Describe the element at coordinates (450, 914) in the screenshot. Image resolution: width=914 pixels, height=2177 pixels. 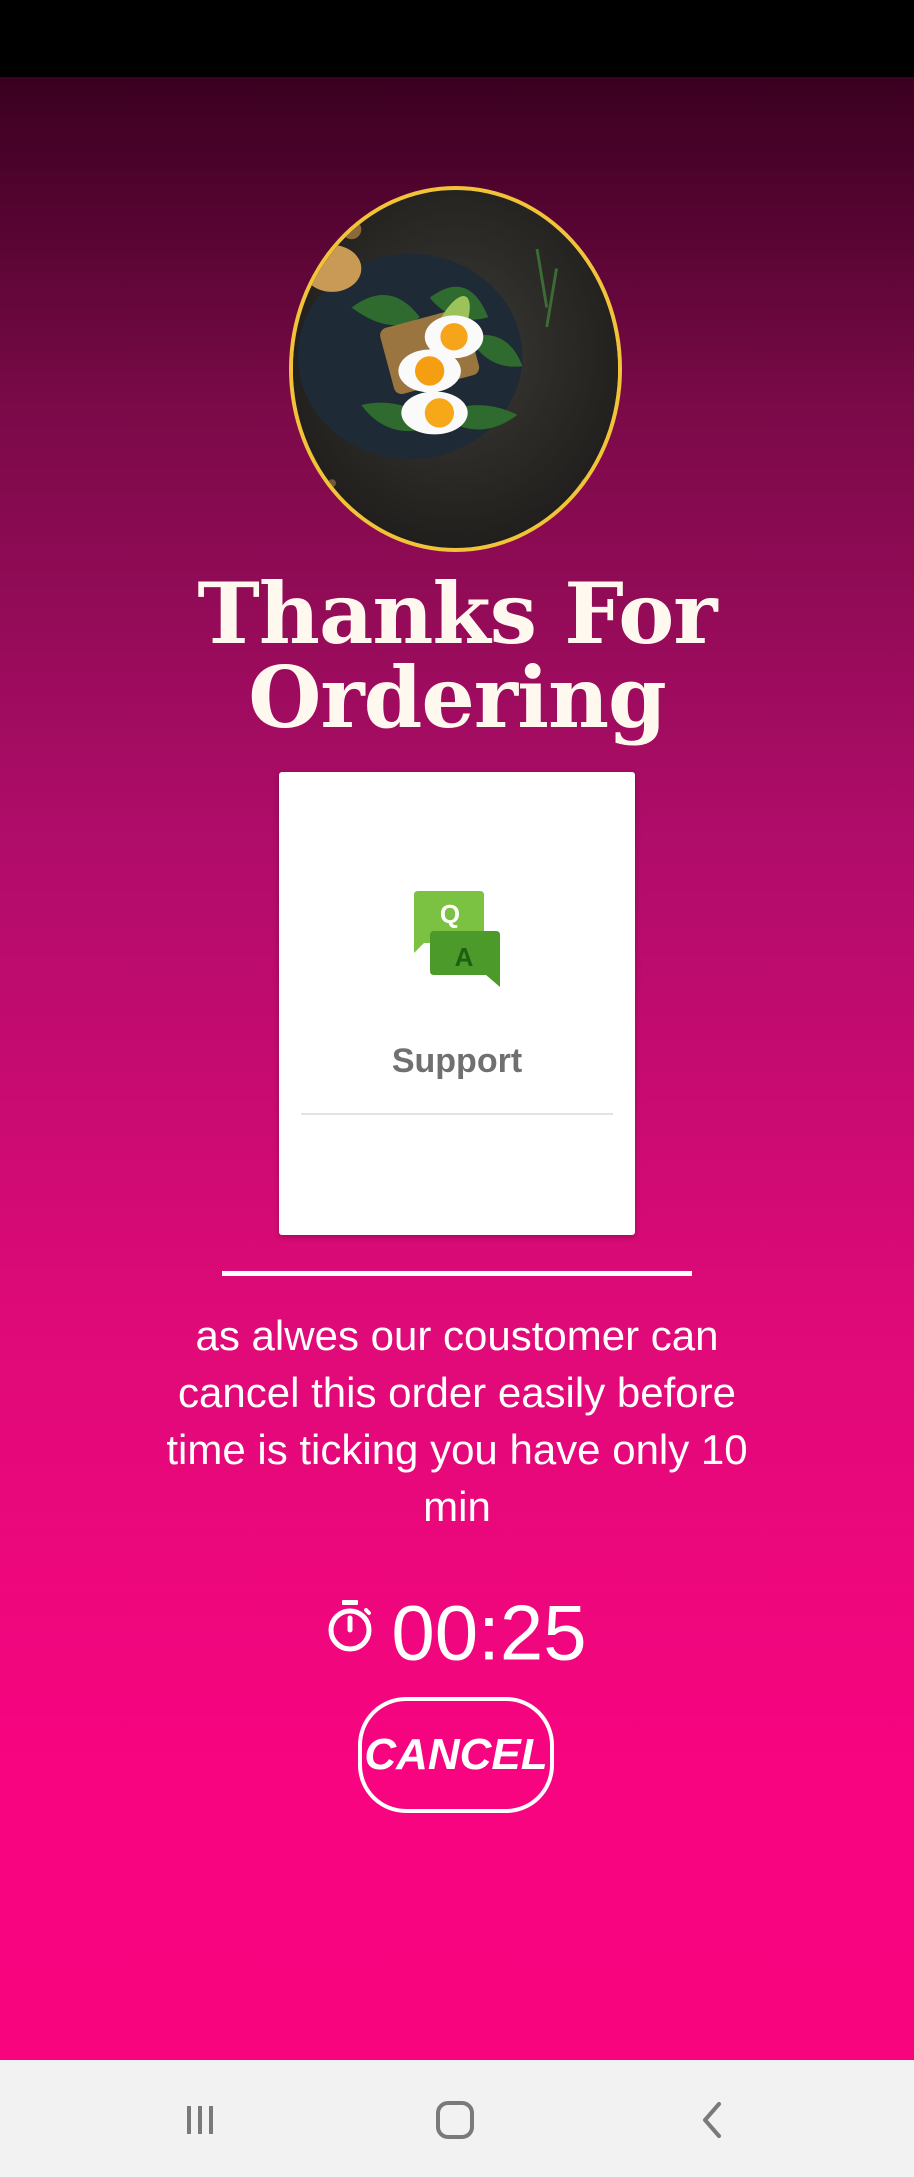
I see `svg-text: Q` at that location.